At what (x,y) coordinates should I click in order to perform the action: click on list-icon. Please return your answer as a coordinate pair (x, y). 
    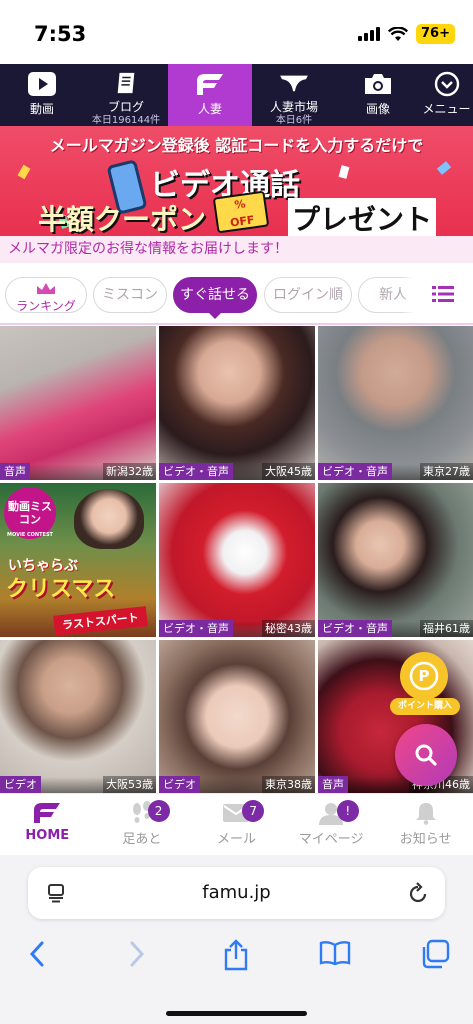
    Looking at the image, I should click on (443, 294).